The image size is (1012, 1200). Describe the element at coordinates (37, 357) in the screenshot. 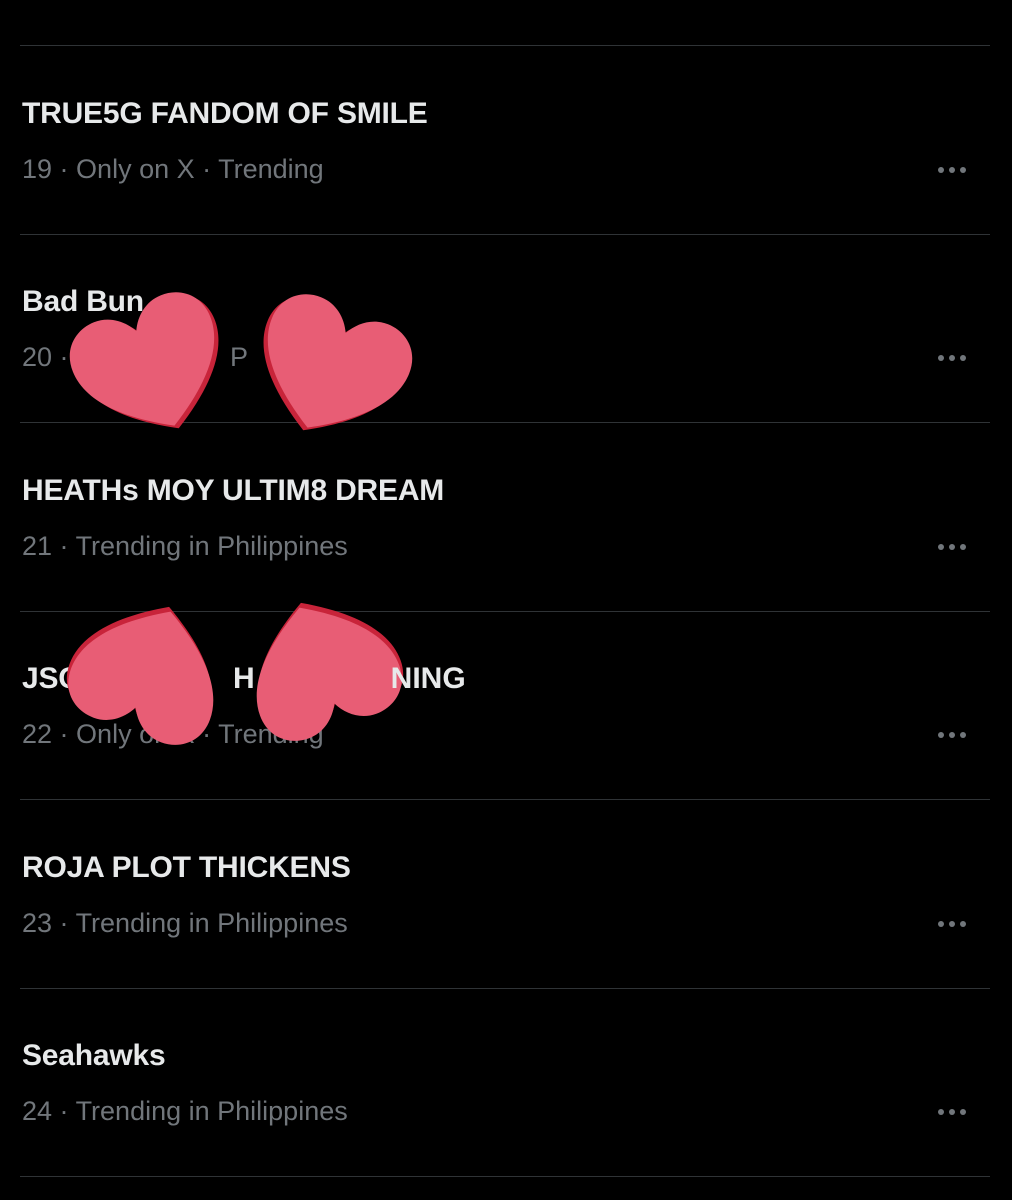

I see `trend-rank: 20` at that location.